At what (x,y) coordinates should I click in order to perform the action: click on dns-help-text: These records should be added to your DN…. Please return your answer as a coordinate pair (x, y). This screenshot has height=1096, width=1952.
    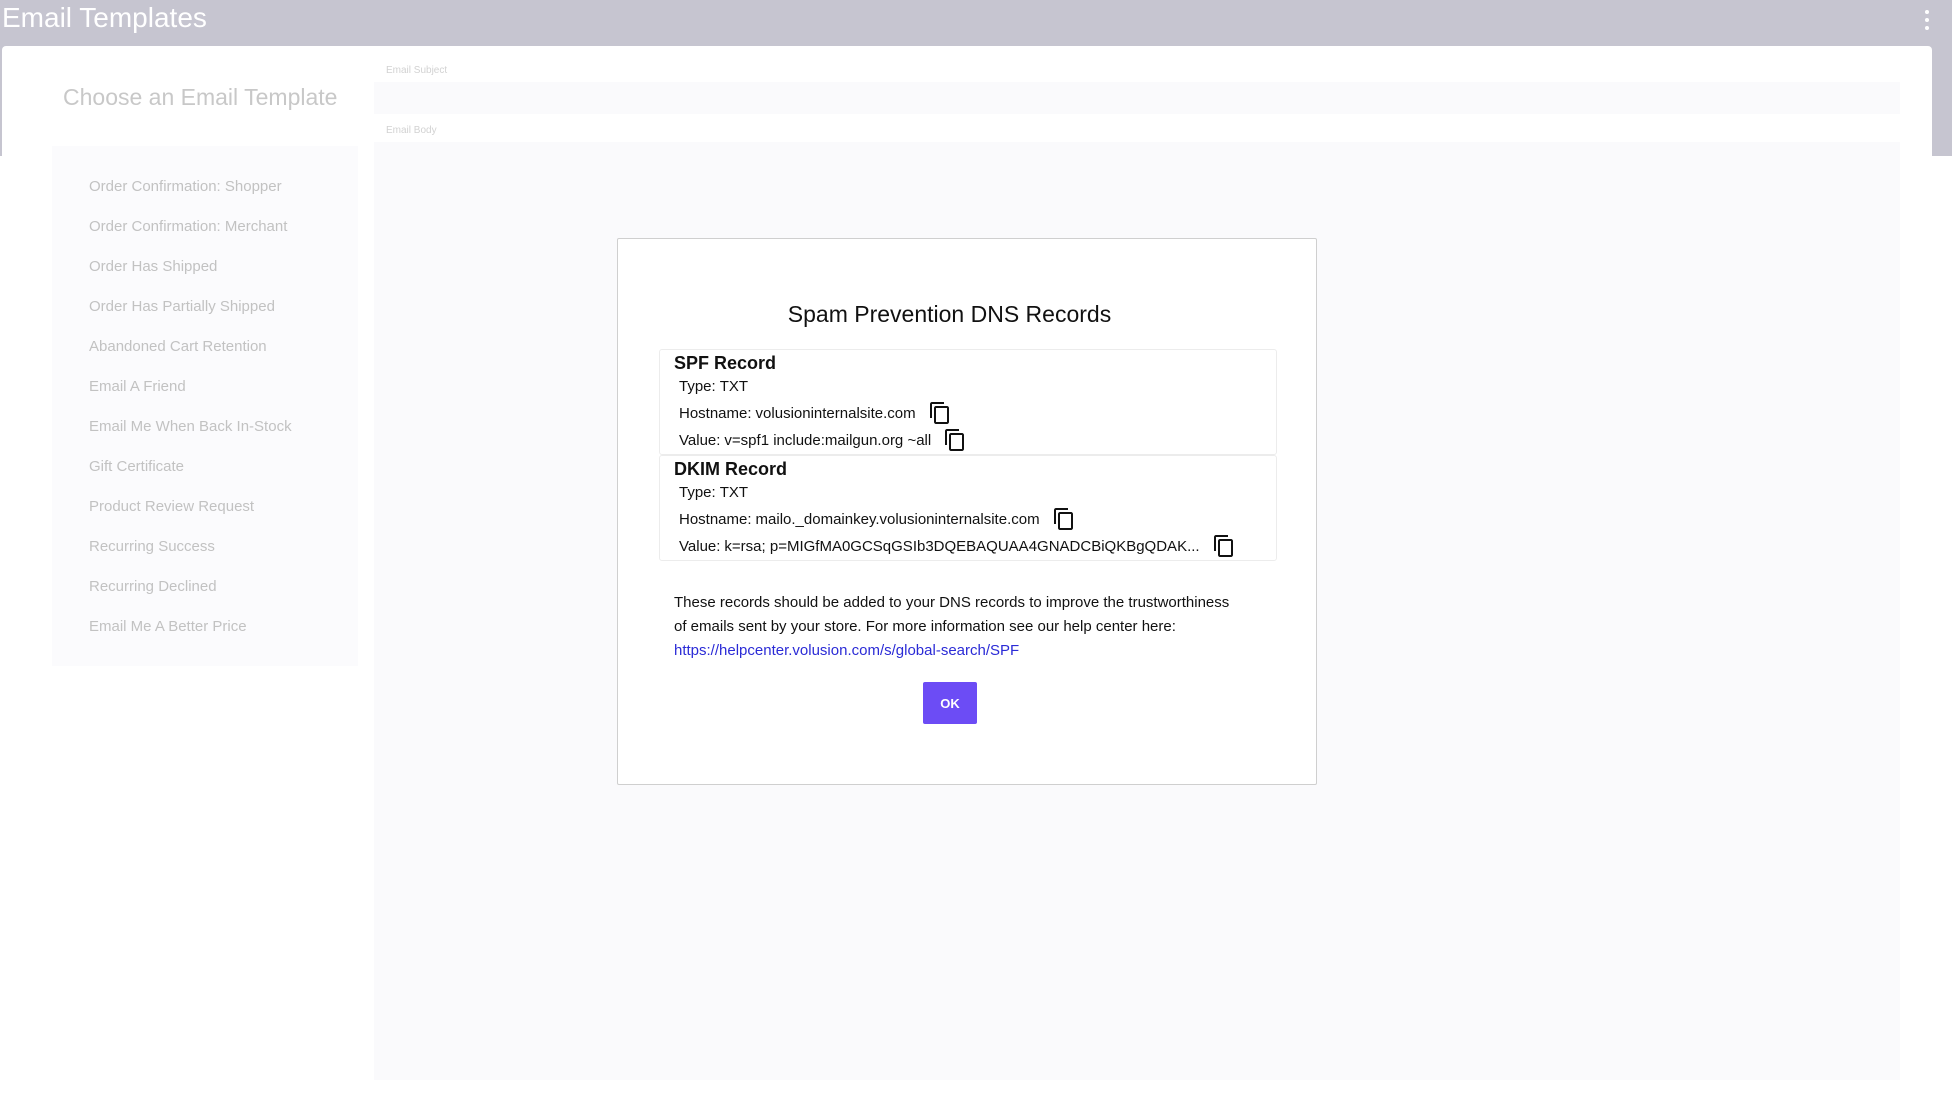
    Looking at the image, I should click on (952, 614).